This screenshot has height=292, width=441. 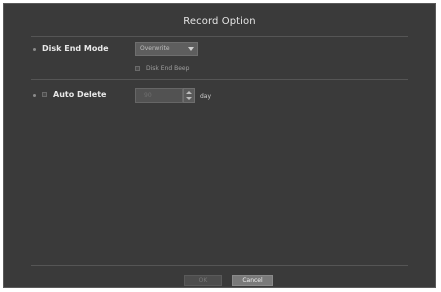 I want to click on chevron-down-icon, so click(x=191, y=49).